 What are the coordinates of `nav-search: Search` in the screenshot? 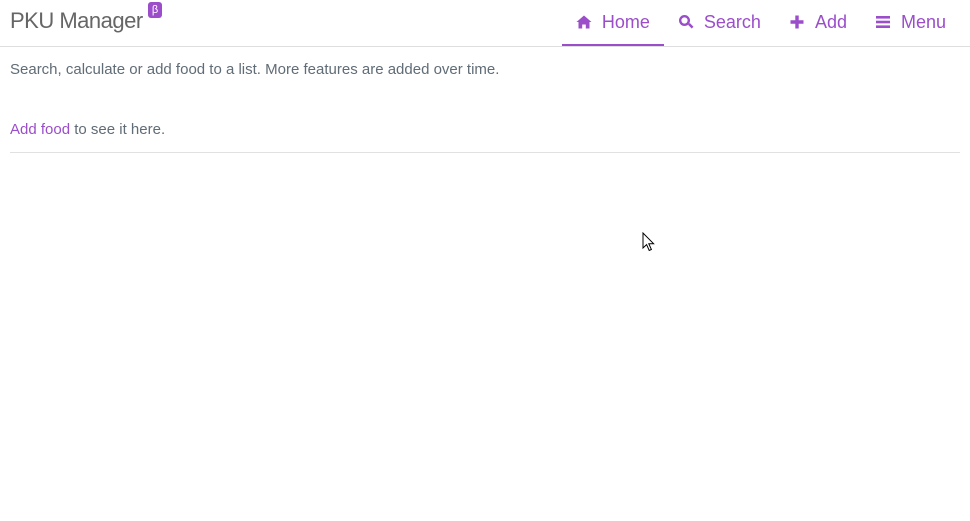 It's located at (719, 22).